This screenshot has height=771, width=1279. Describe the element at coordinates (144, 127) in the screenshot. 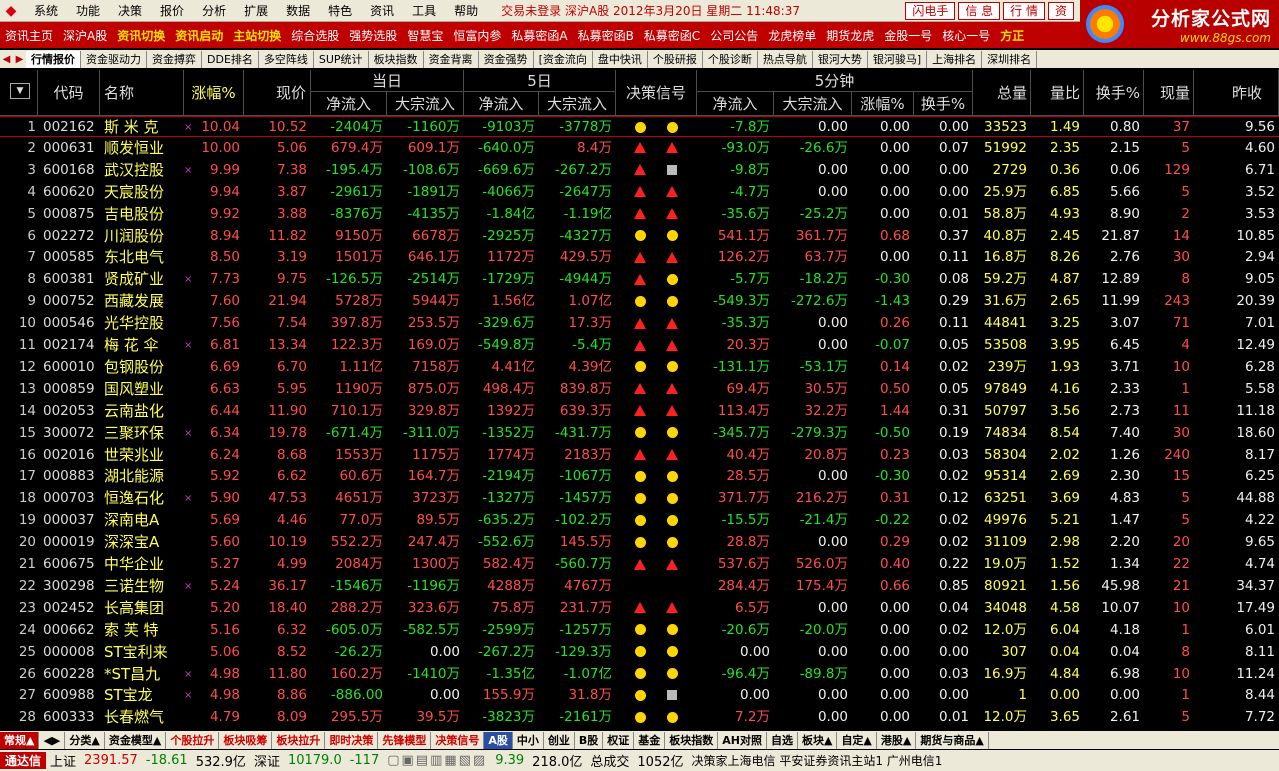

I see `row-name: 斯 米 克` at that location.